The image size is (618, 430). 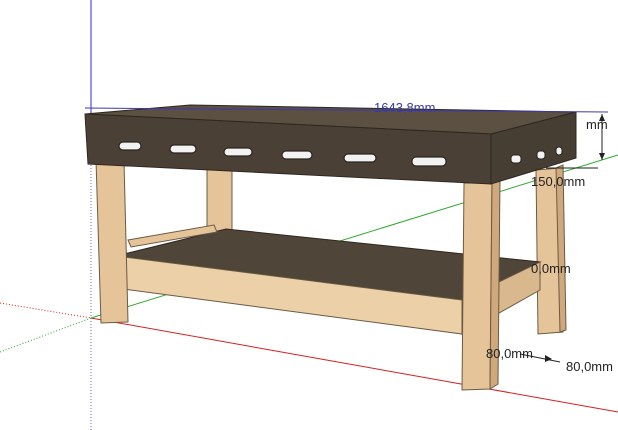 I want to click on leg-depth-dim-label: 80,0mm, so click(x=509, y=353).